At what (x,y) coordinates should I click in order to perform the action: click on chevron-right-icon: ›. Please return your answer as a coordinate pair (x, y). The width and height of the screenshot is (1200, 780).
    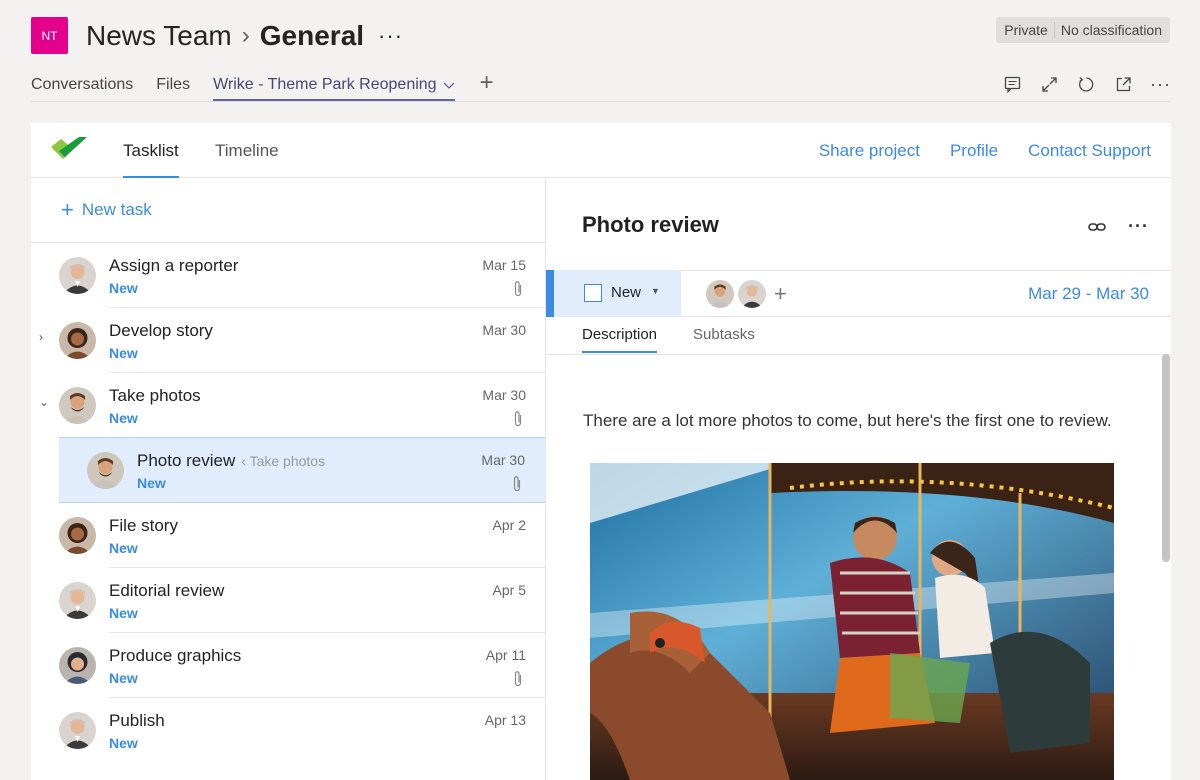
    Looking at the image, I should click on (245, 35).